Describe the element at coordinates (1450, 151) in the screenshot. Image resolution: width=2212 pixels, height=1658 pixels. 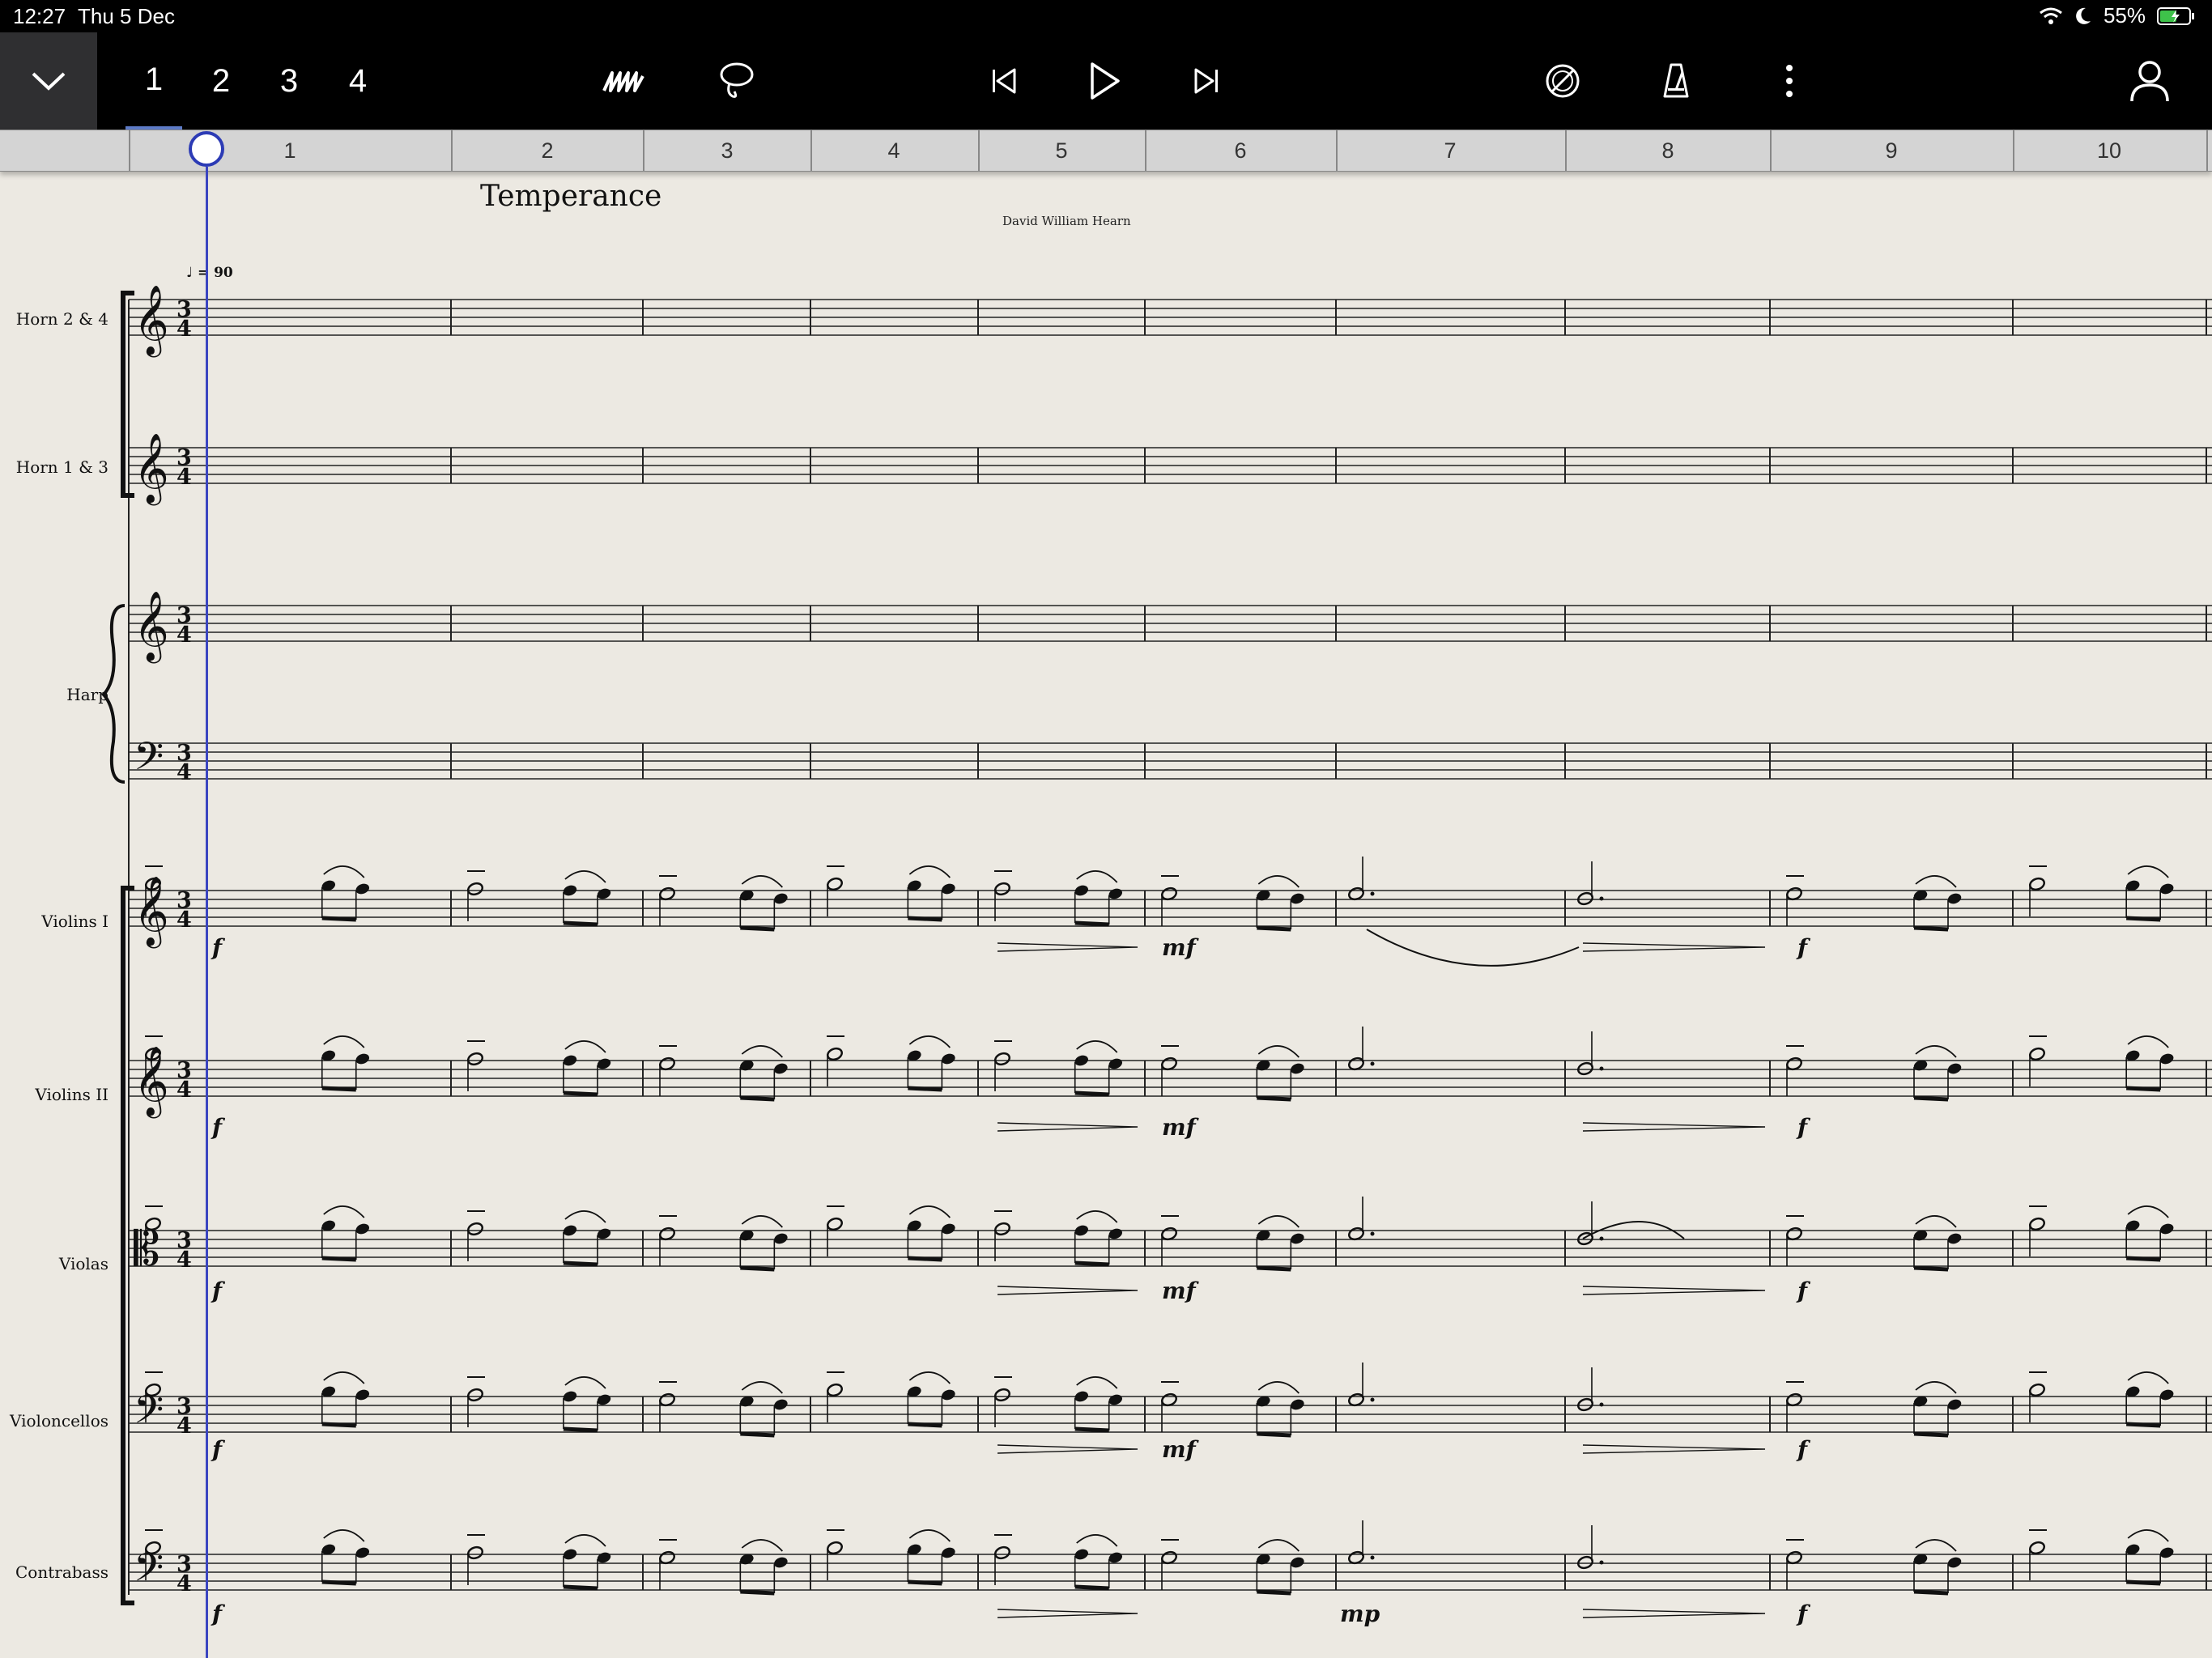
I see `ruler-bar-number: 7` at that location.